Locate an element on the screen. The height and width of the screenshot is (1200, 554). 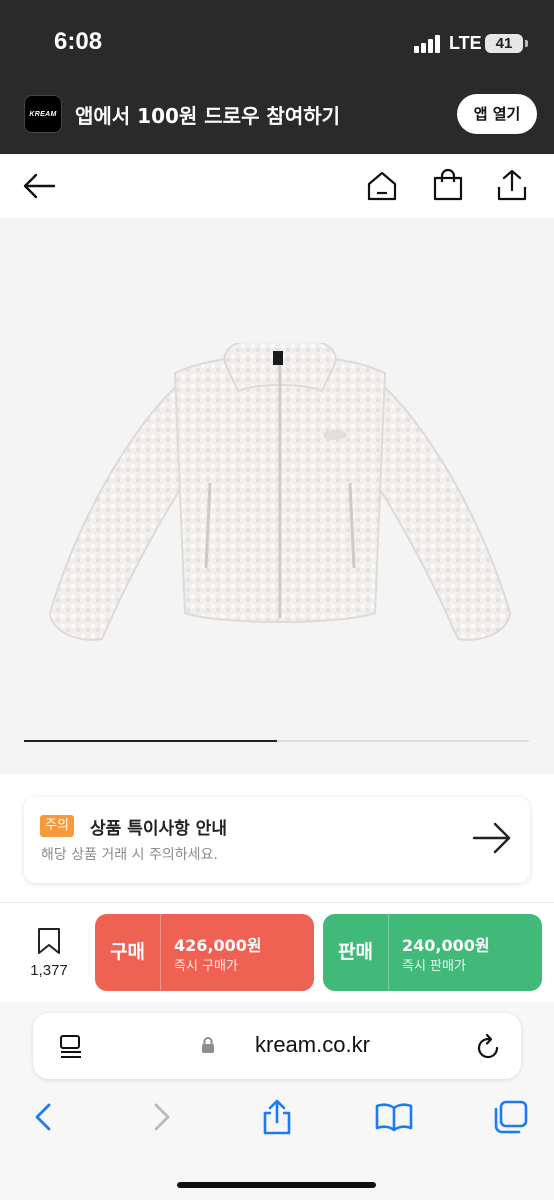
back-arrow-icon is located at coordinates (39, 186).